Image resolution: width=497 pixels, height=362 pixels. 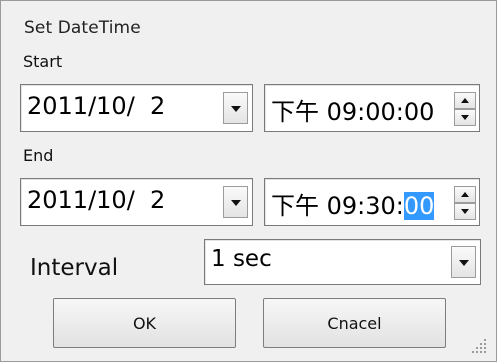 I want to click on start-date-picker: 2011/10/ 2, so click(x=136, y=108).